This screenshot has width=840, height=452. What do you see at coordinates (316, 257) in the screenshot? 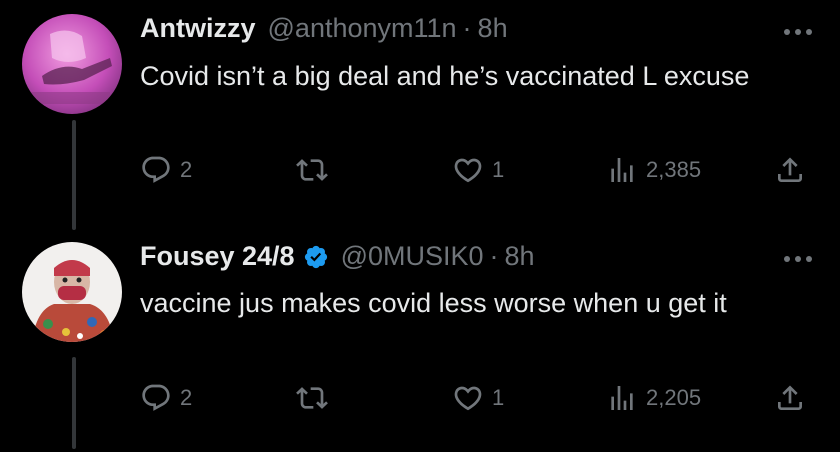
I see `verified-badge-icon` at bounding box center [316, 257].